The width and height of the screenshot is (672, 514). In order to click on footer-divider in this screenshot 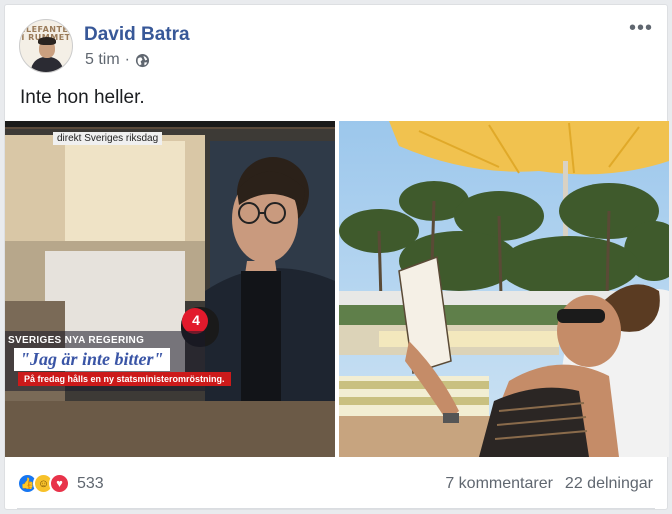, I will do `click(336, 508)`.